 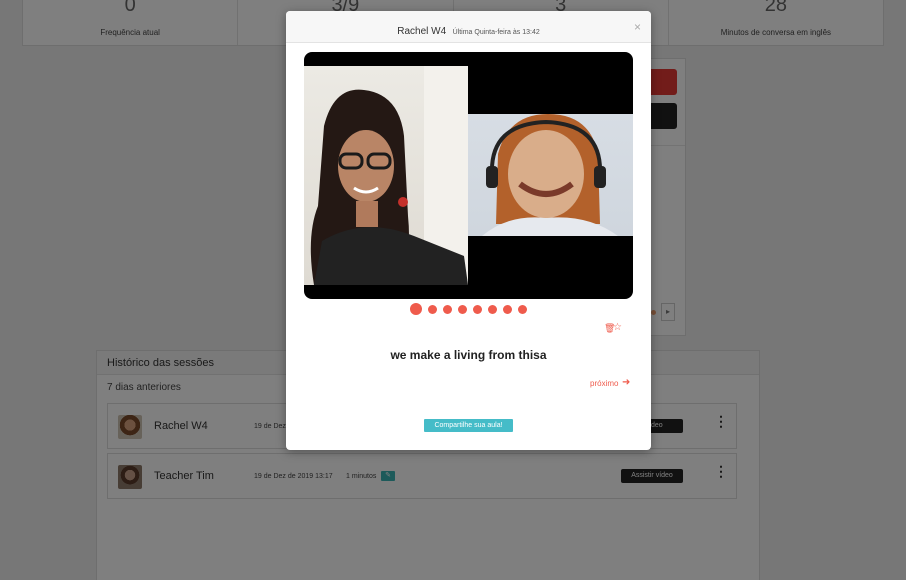 What do you see at coordinates (637, 27) in the screenshot?
I see `close-icon: ×` at bounding box center [637, 27].